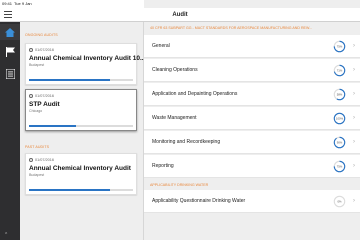 This screenshot has width=360, height=240. Describe the element at coordinates (44, 104) in the screenshot. I see `card-title: STP Audit` at that location.